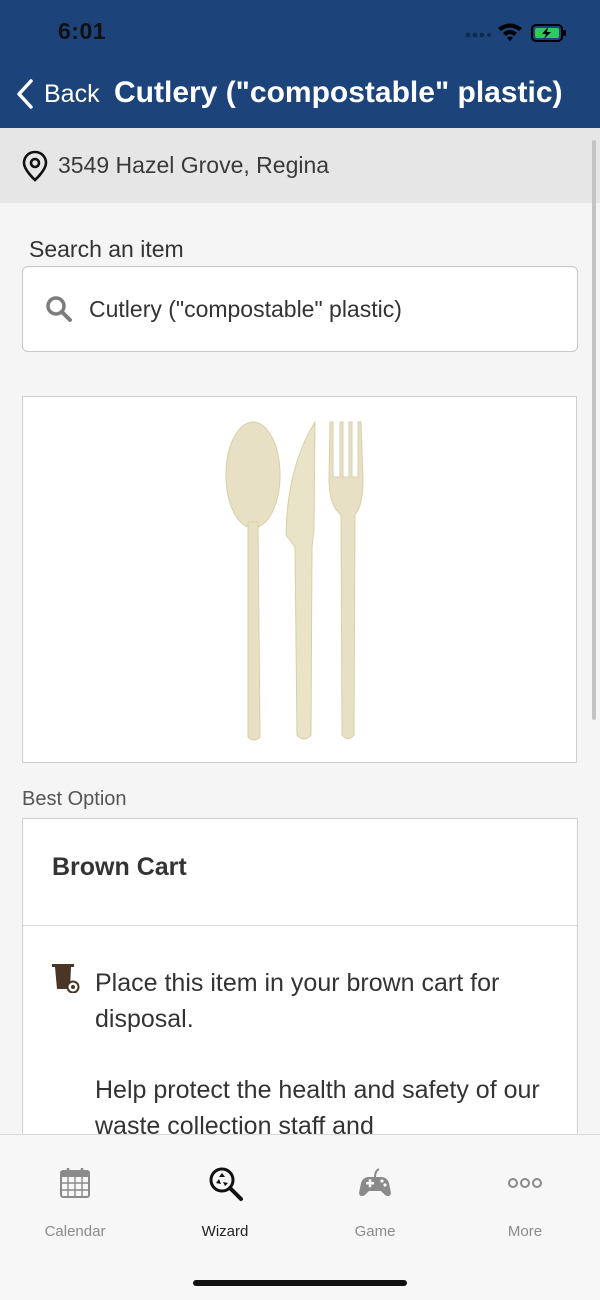  What do you see at coordinates (35, 166) in the screenshot?
I see `map-pin-icon` at bounding box center [35, 166].